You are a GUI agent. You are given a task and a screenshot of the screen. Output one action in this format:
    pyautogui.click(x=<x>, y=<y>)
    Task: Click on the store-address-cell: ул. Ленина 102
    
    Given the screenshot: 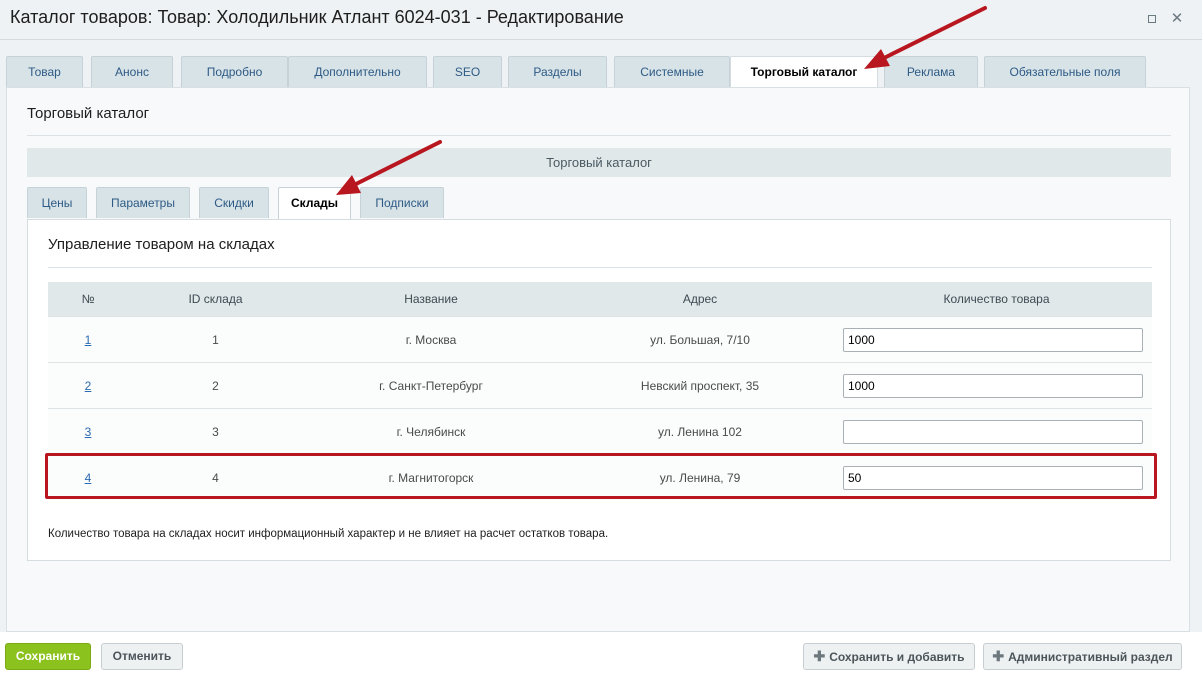 What is the action you would take?
    pyautogui.click(x=700, y=431)
    